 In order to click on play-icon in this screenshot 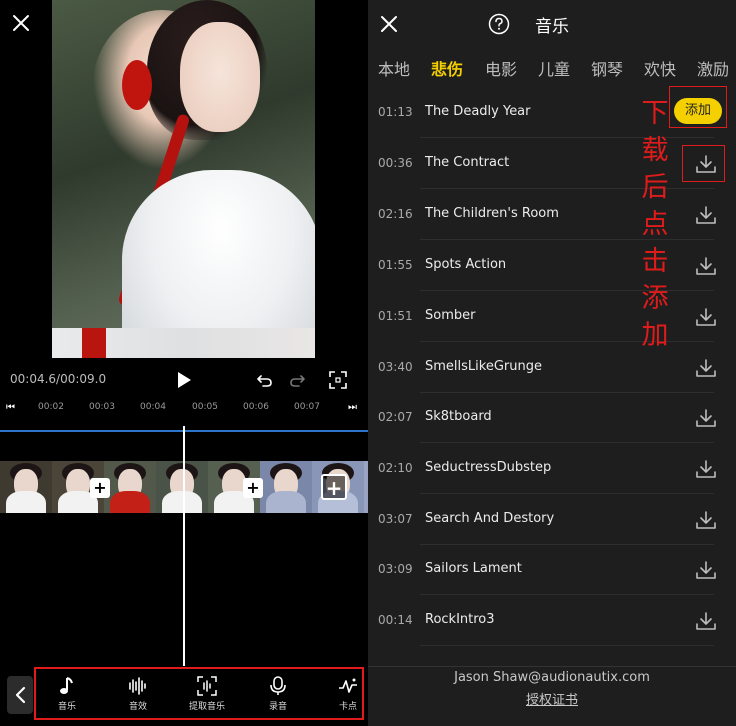, I will do `click(184, 380)`.